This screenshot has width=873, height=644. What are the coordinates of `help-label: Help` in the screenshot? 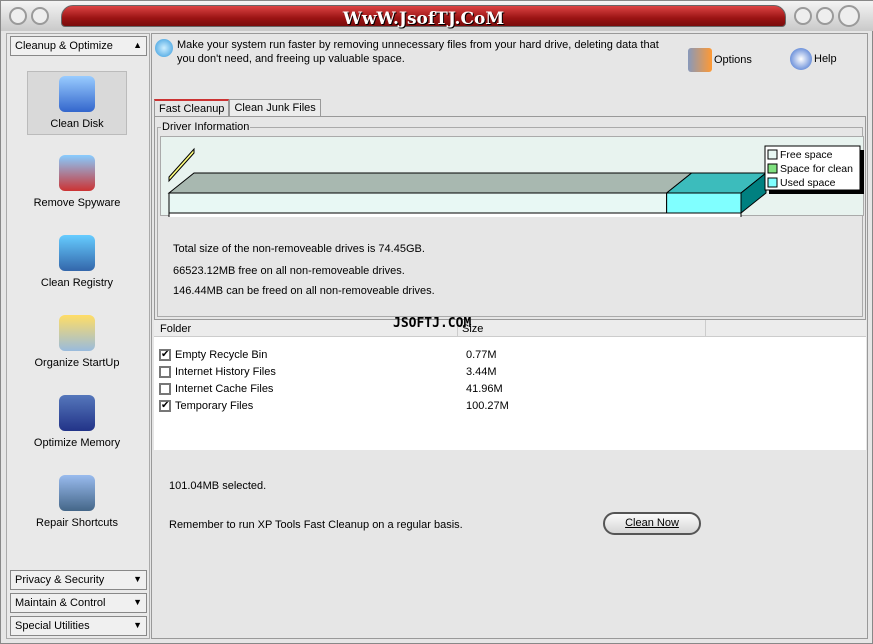 It's located at (825, 59).